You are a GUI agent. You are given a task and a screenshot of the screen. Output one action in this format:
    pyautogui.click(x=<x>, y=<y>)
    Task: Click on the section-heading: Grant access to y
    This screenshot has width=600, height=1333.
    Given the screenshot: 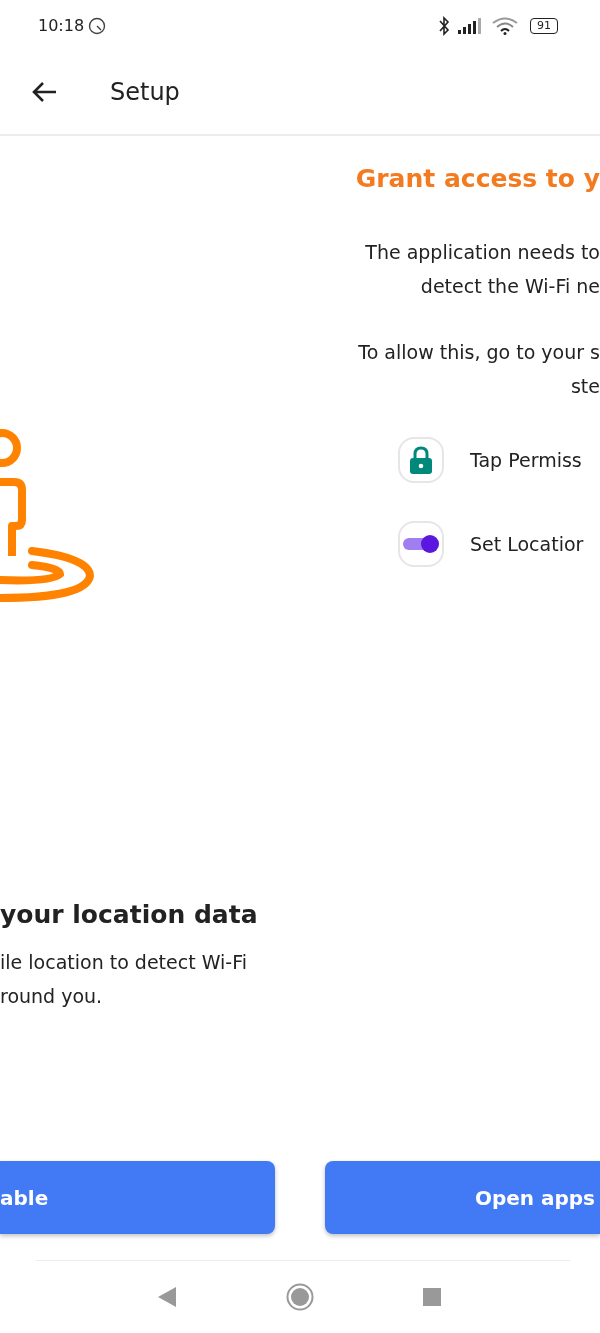 What is the action you would take?
    pyautogui.click(x=477, y=178)
    